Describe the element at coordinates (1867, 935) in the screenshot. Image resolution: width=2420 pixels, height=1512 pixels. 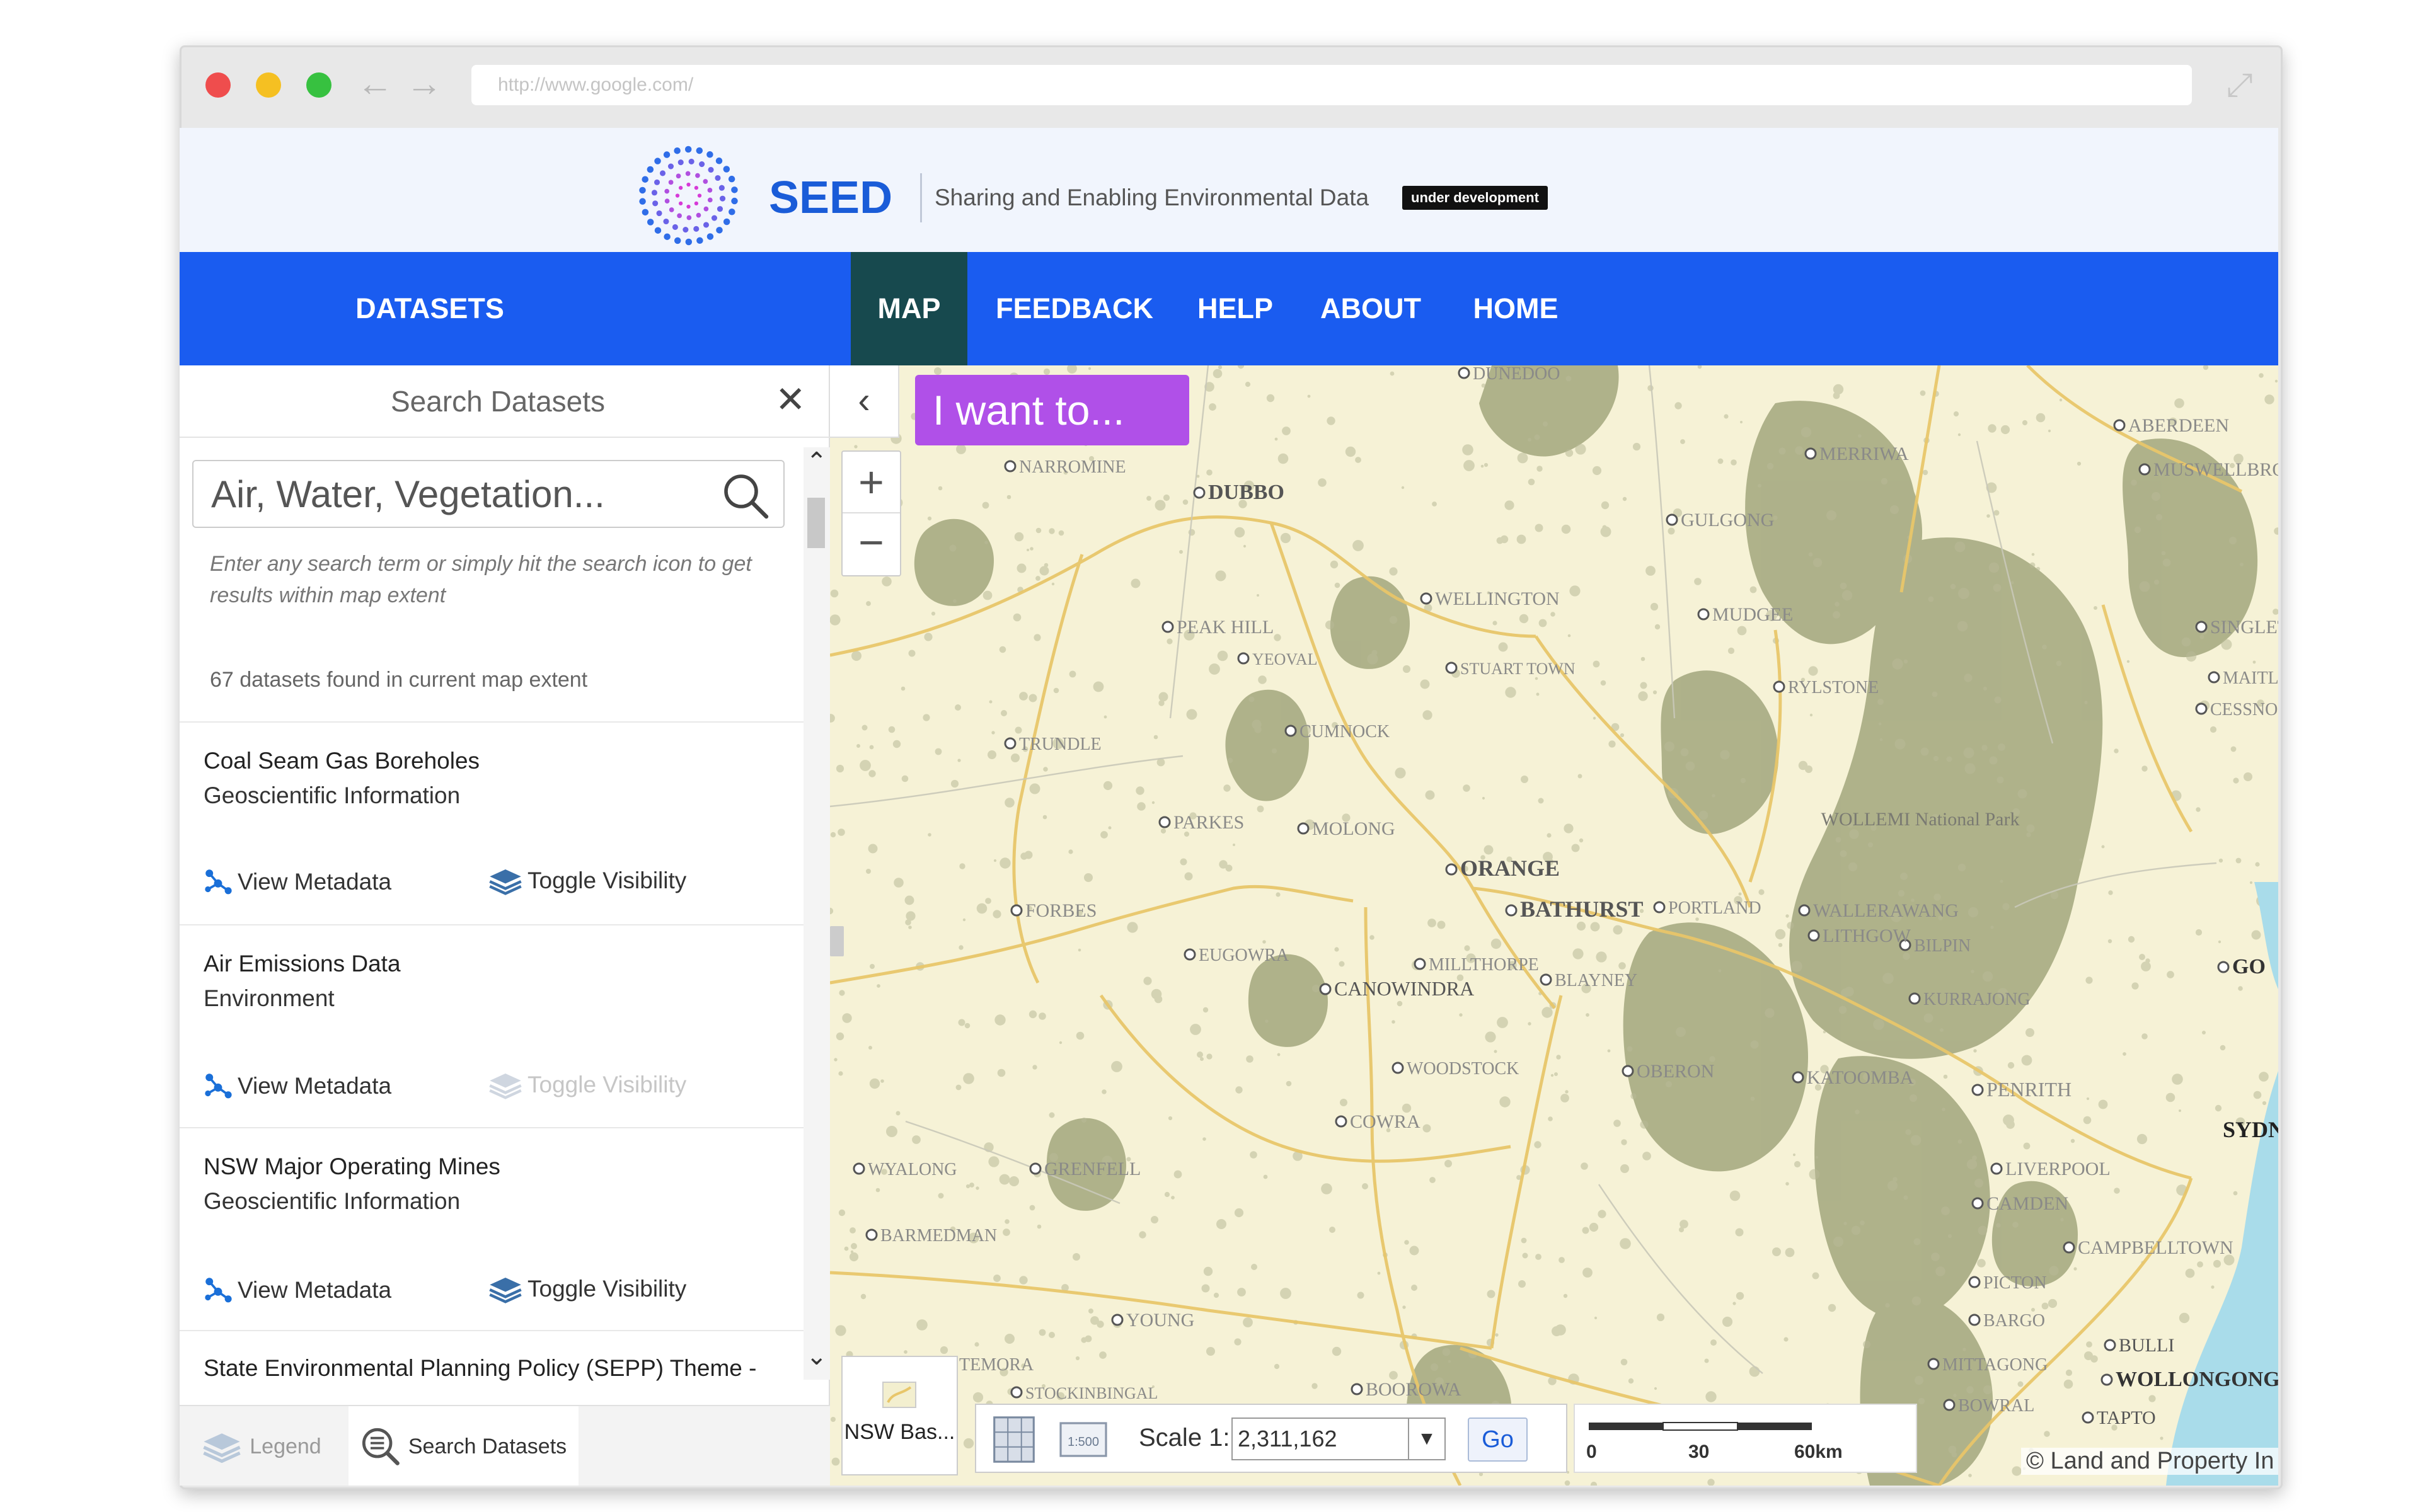
I see `place-label-lithgow: LITHGOW` at that location.